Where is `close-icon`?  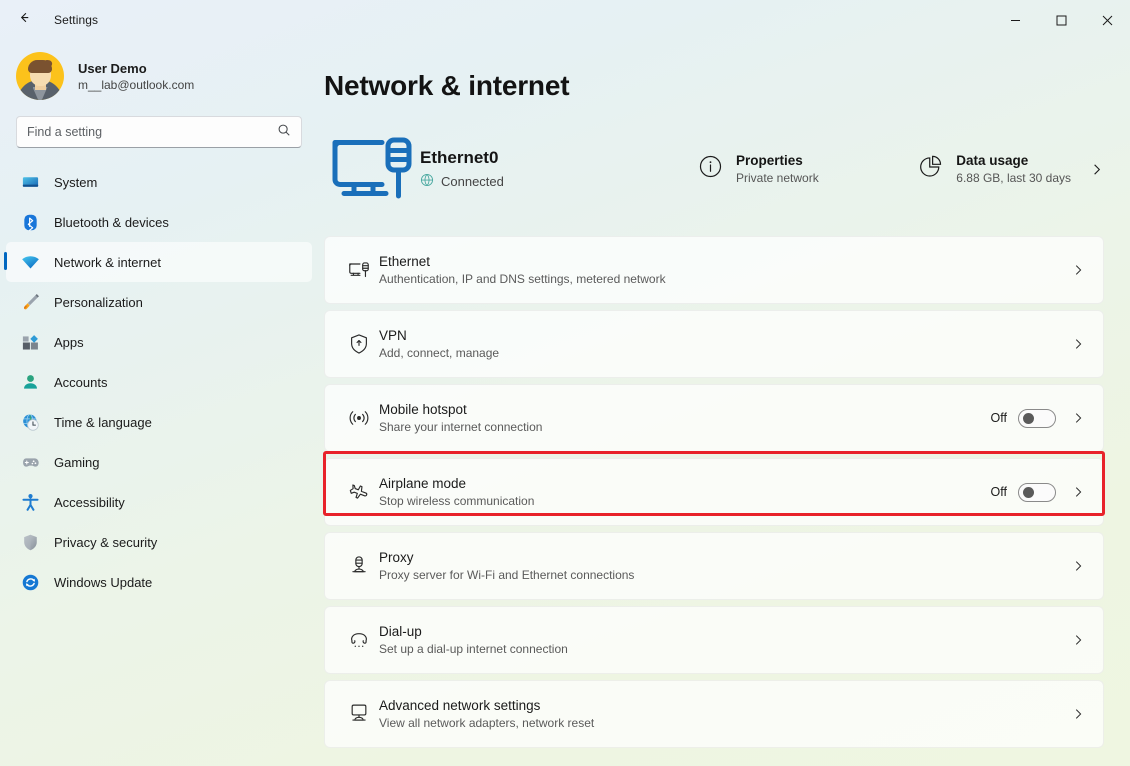 close-icon is located at coordinates (1107, 20).